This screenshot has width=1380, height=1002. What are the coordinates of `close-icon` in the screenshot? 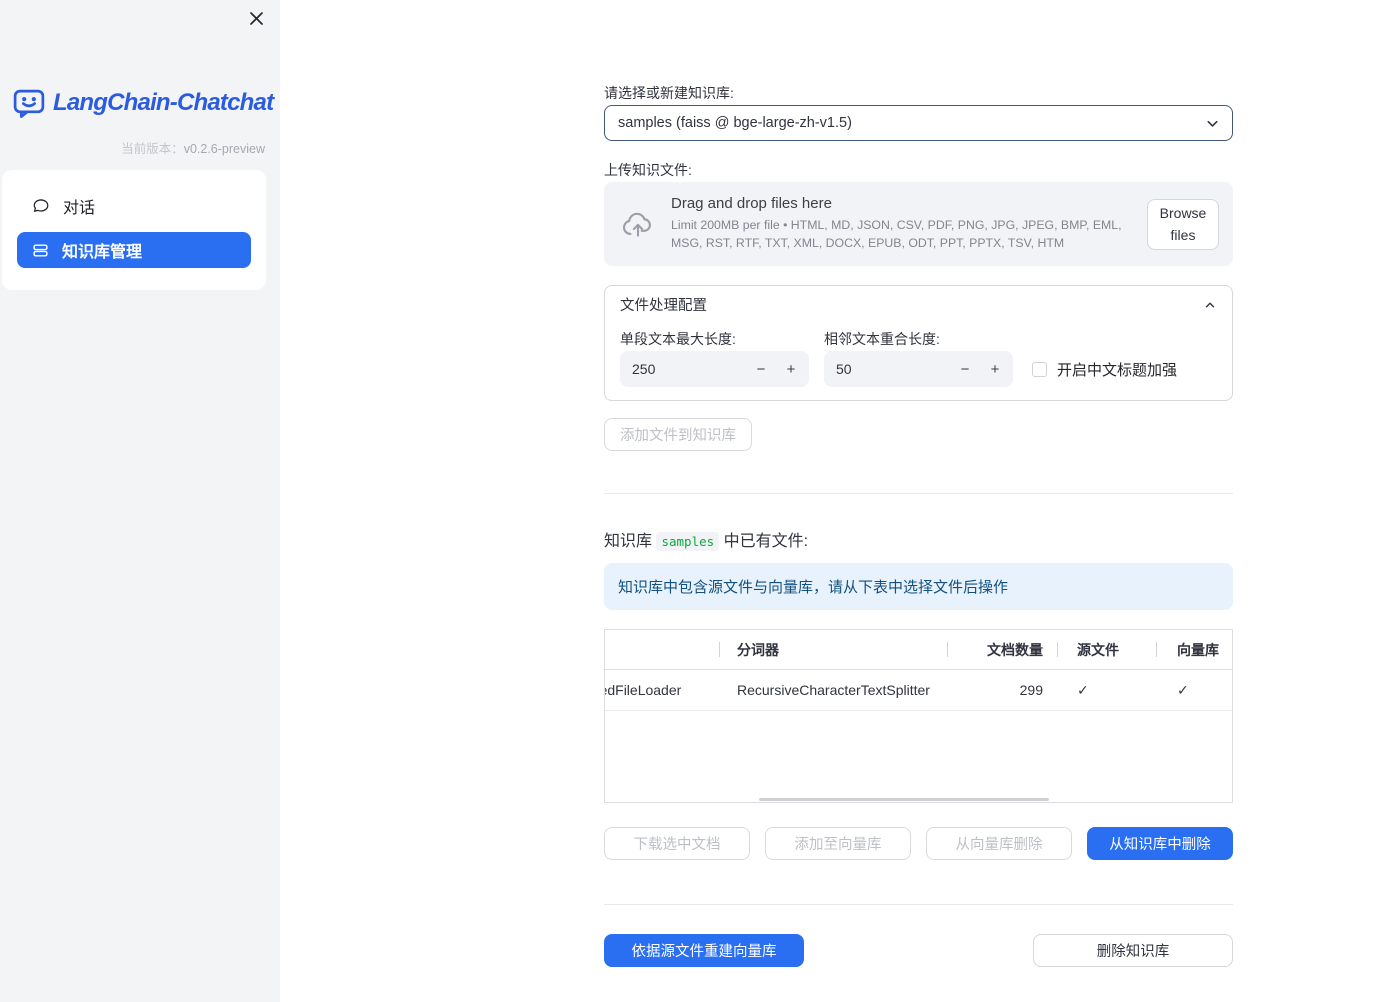 It's located at (256, 18).